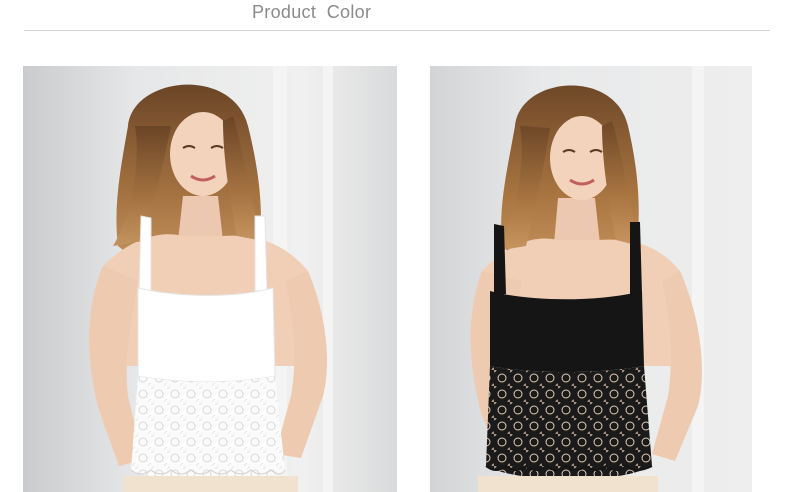 This screenshot has width=800, height=492. What do you see at coordinates (397, 30) in the screenshot?
I see `header-divider` at bounding box center [397, 30].